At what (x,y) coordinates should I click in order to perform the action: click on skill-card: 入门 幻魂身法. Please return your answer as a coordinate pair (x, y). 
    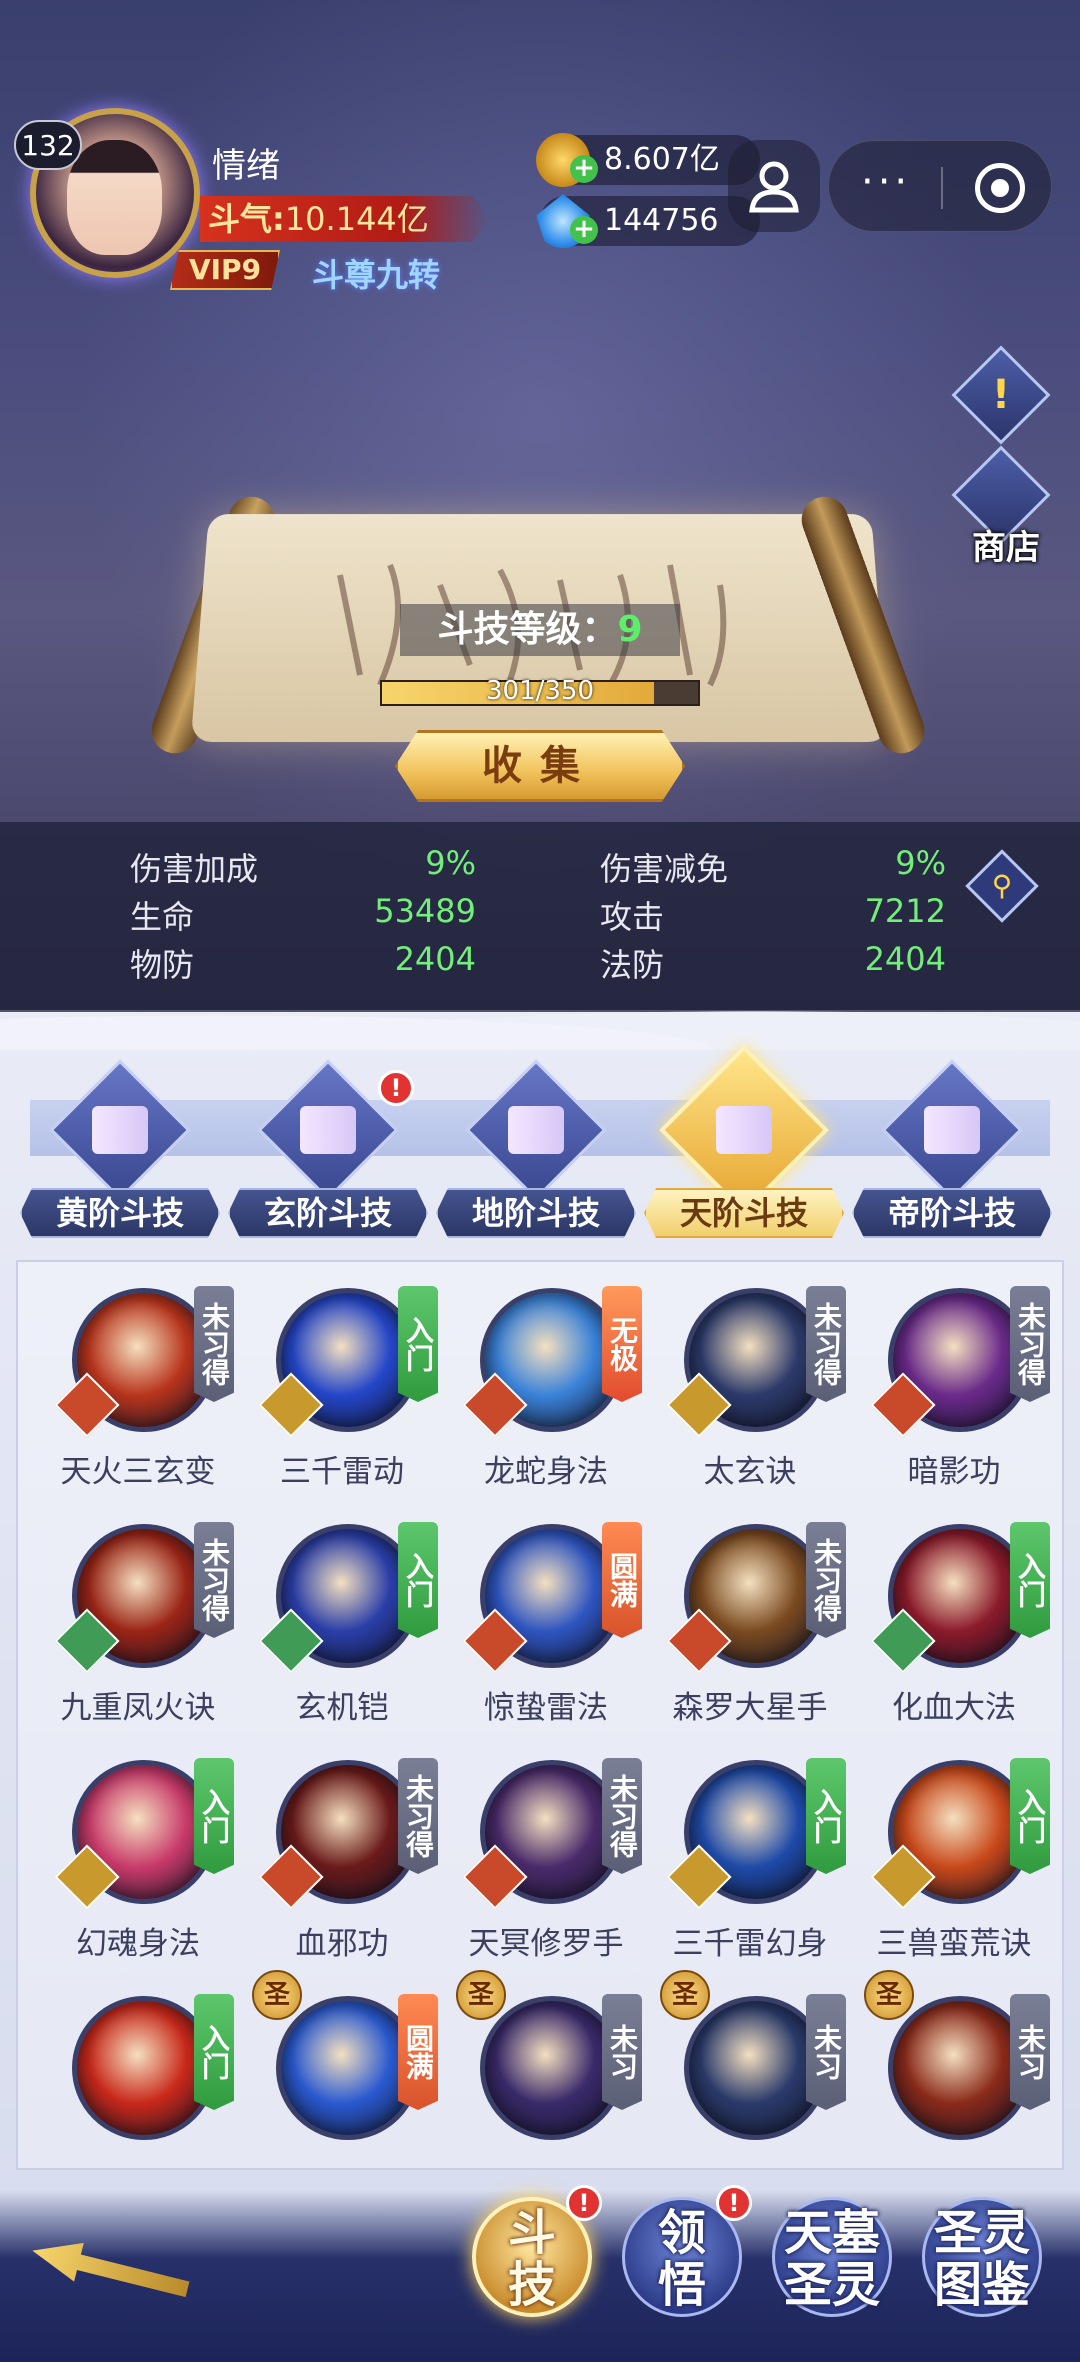
    Looking at the image, I should click on (138, 1852).